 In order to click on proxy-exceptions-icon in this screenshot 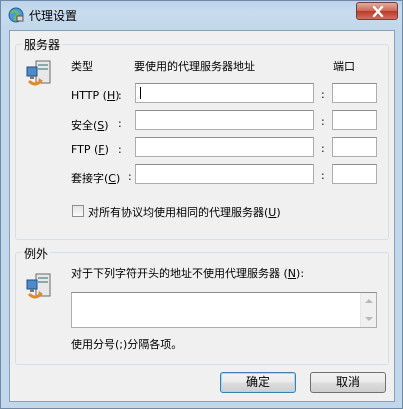, I will do `click(41, 288)`.